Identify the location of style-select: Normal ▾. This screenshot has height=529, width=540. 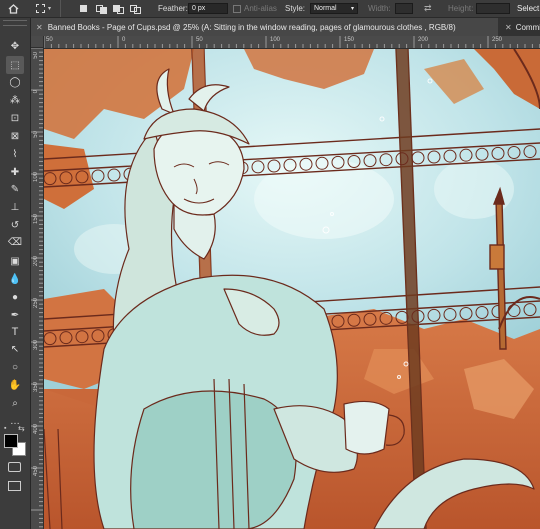
(334, 8).